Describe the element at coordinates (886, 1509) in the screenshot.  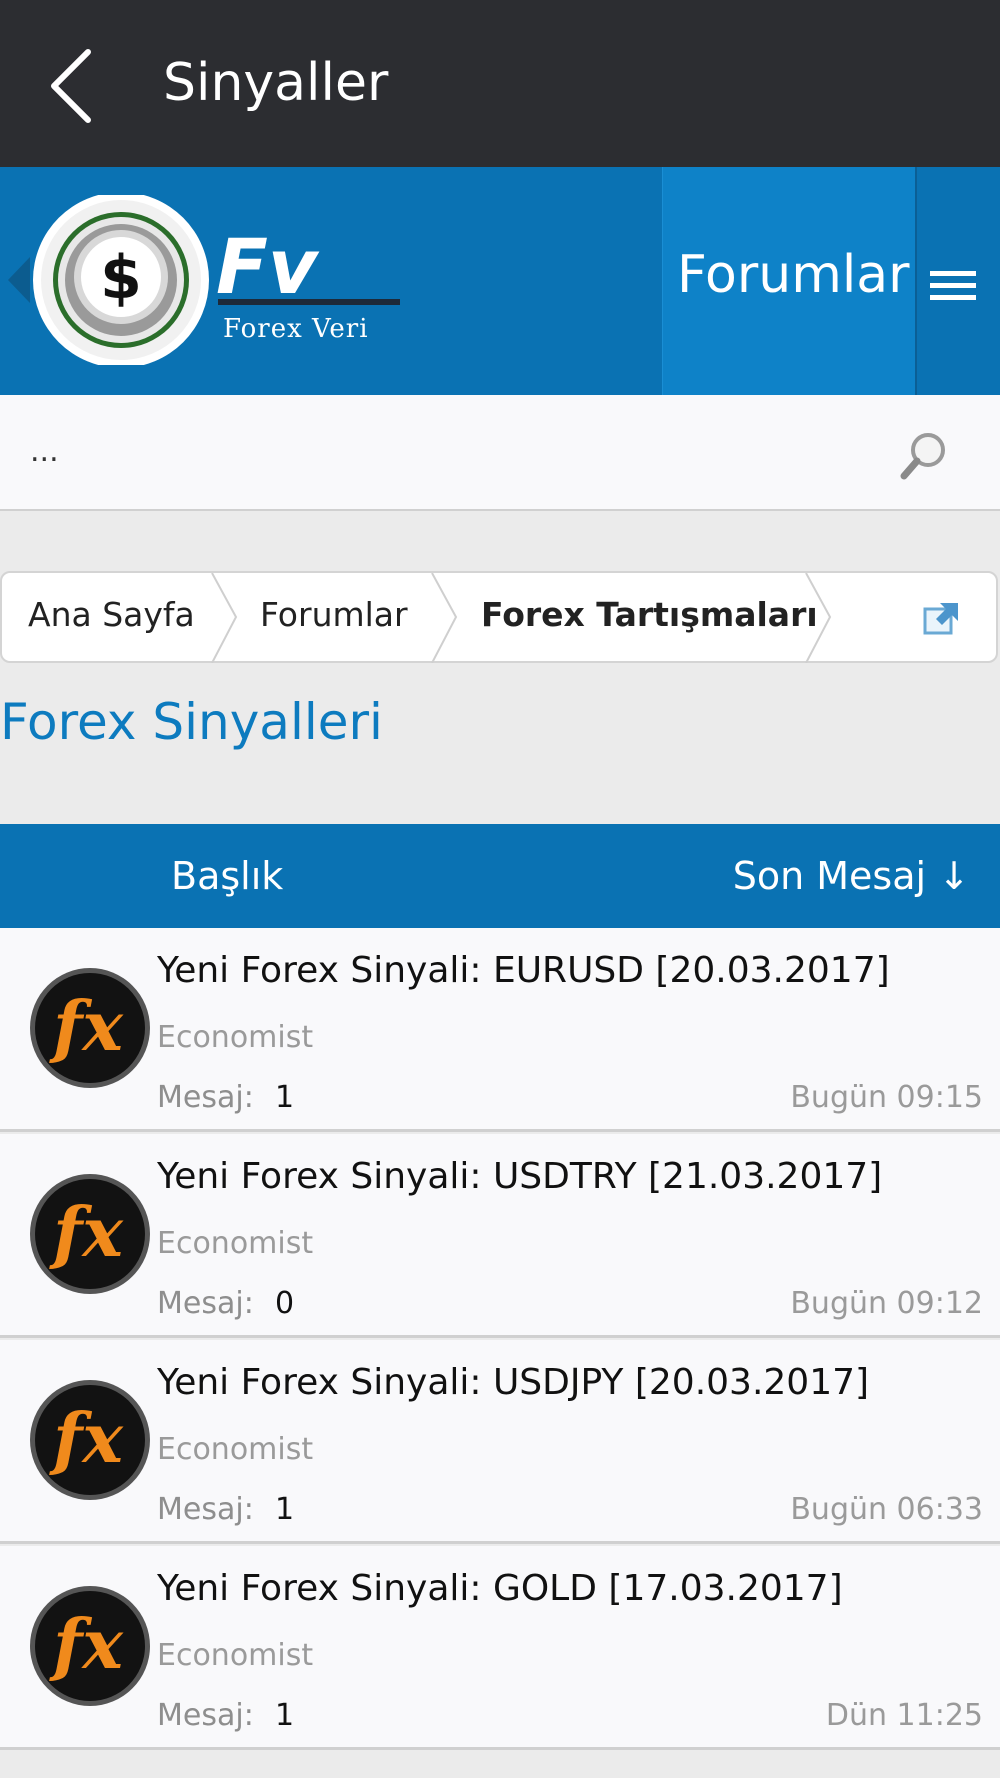
I see `last-post-time: Bugün 06:33` at that location.